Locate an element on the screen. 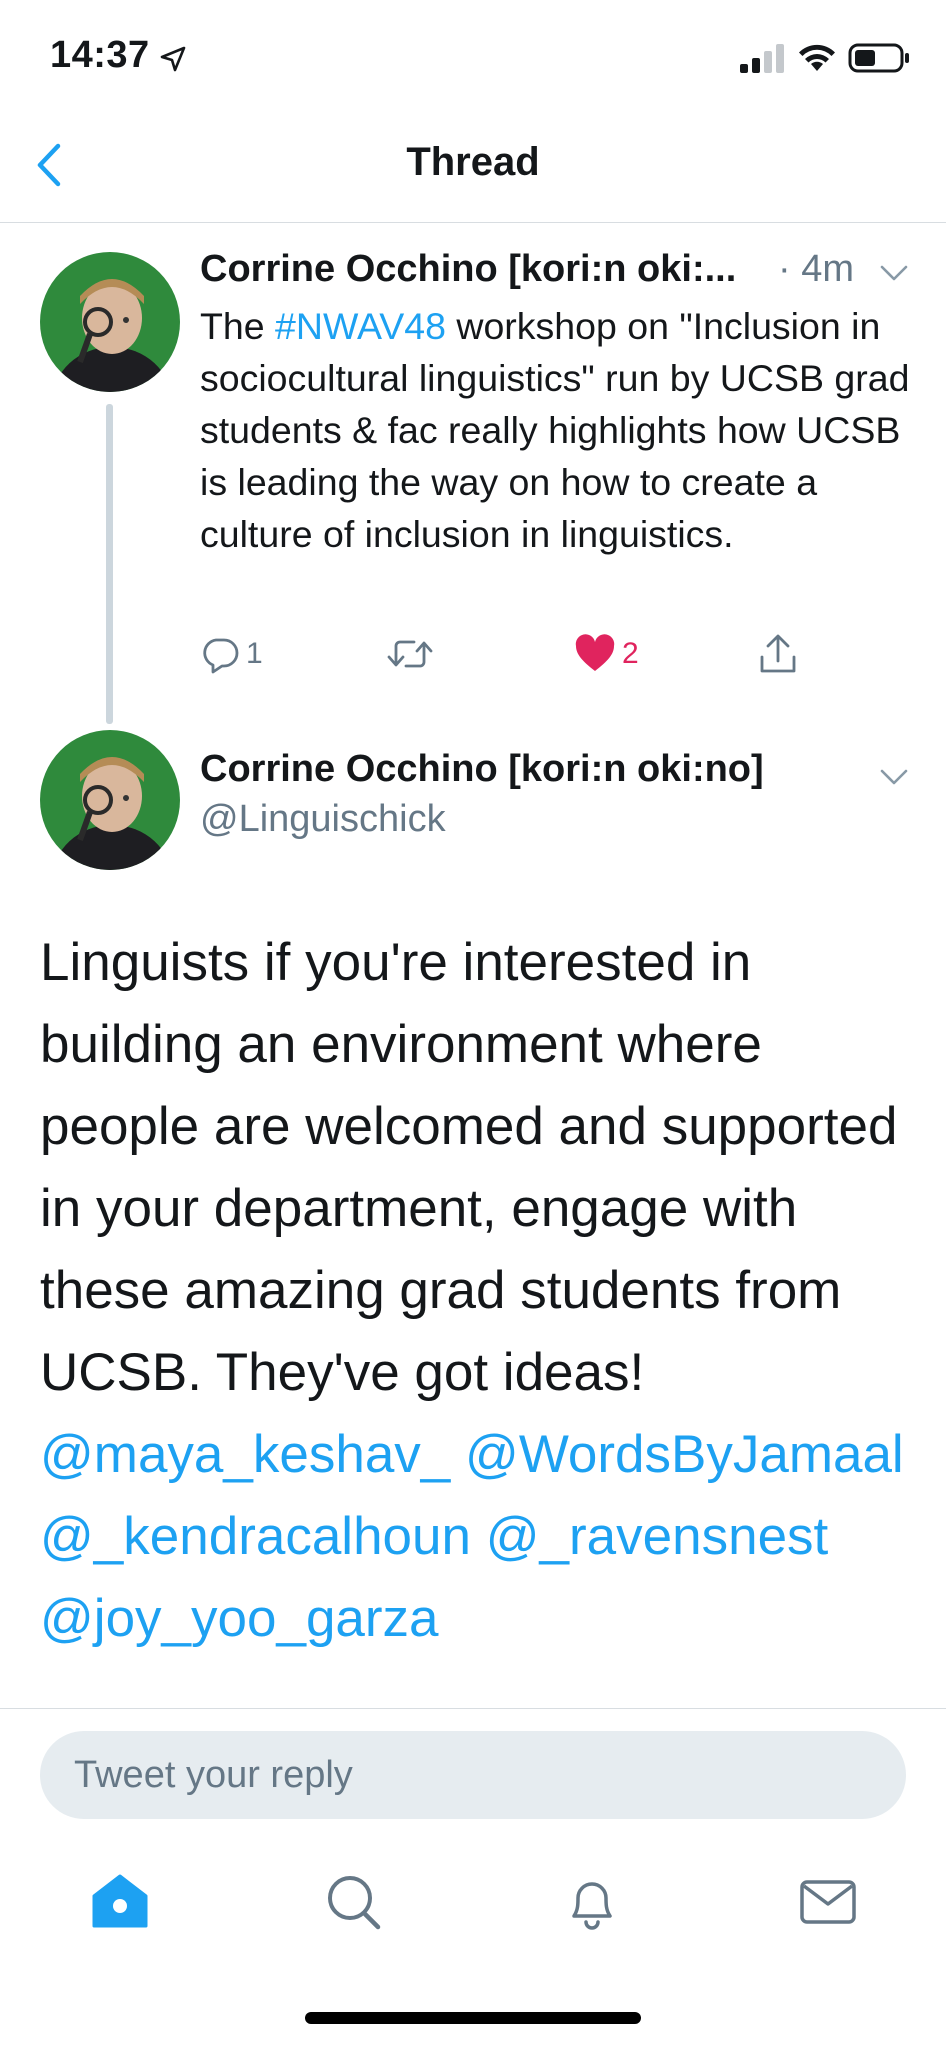  reply-bar is located at coordinates (473, 1768).